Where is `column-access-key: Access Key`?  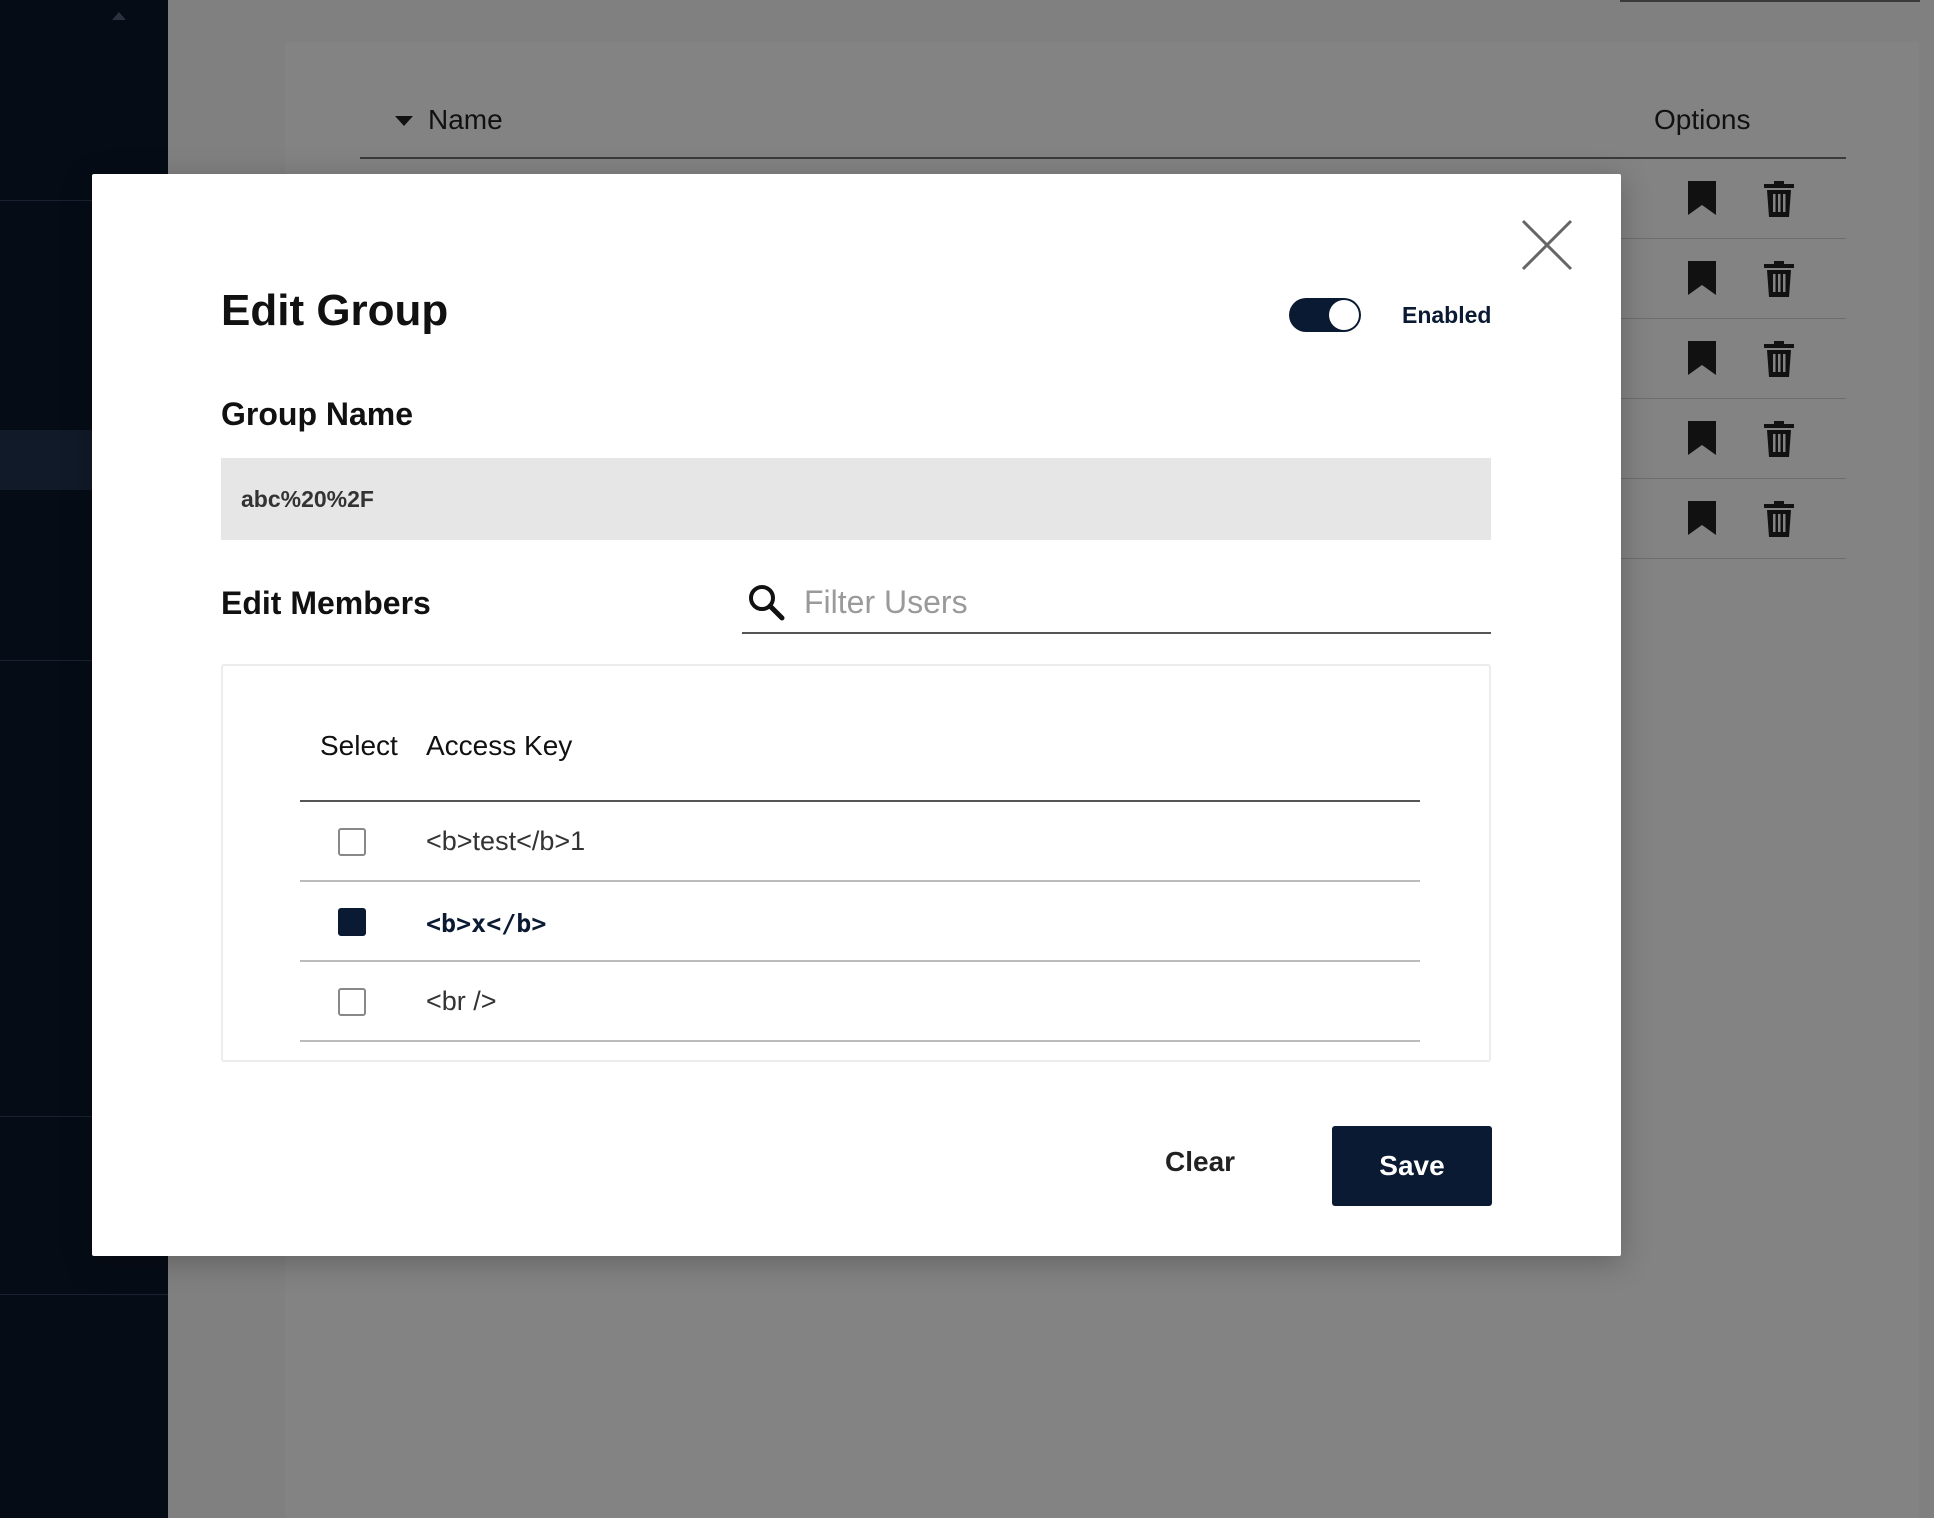 column-access-key: Access Key is located at coordinates (499, 745).